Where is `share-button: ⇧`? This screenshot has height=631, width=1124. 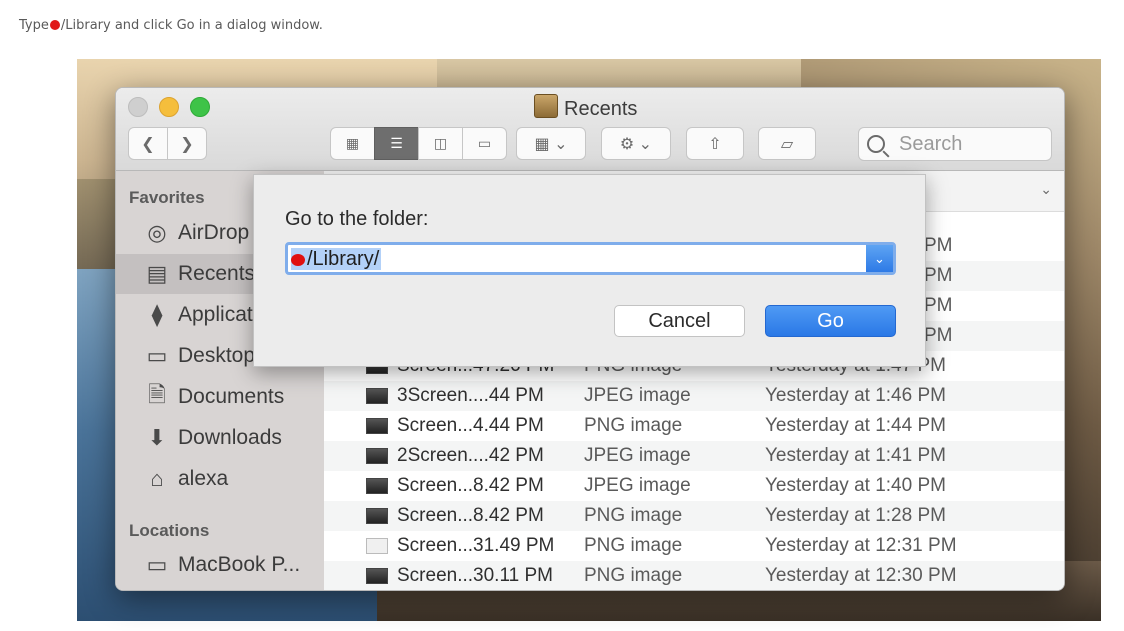 share-button: ⇧ is located at coordinates (715, 143).